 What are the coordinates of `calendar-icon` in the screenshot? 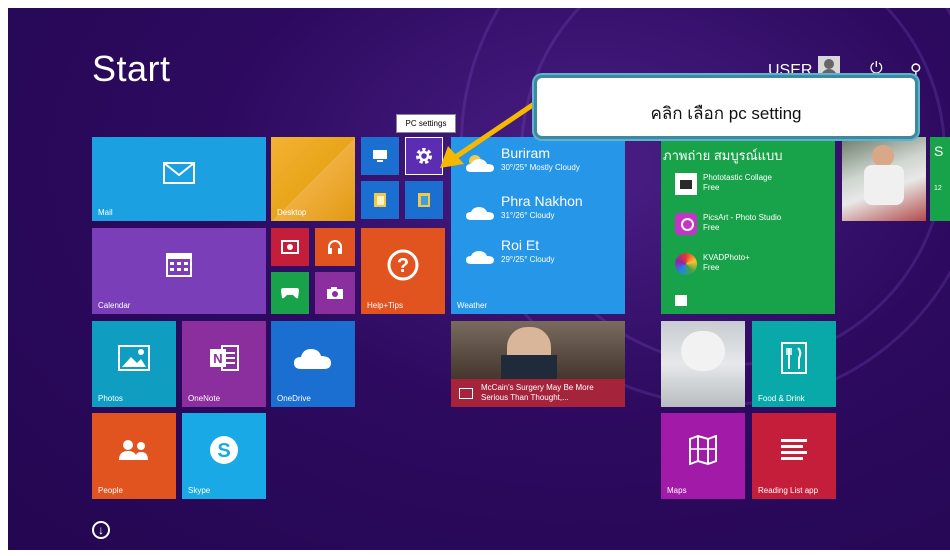 It's located at (179, 265).